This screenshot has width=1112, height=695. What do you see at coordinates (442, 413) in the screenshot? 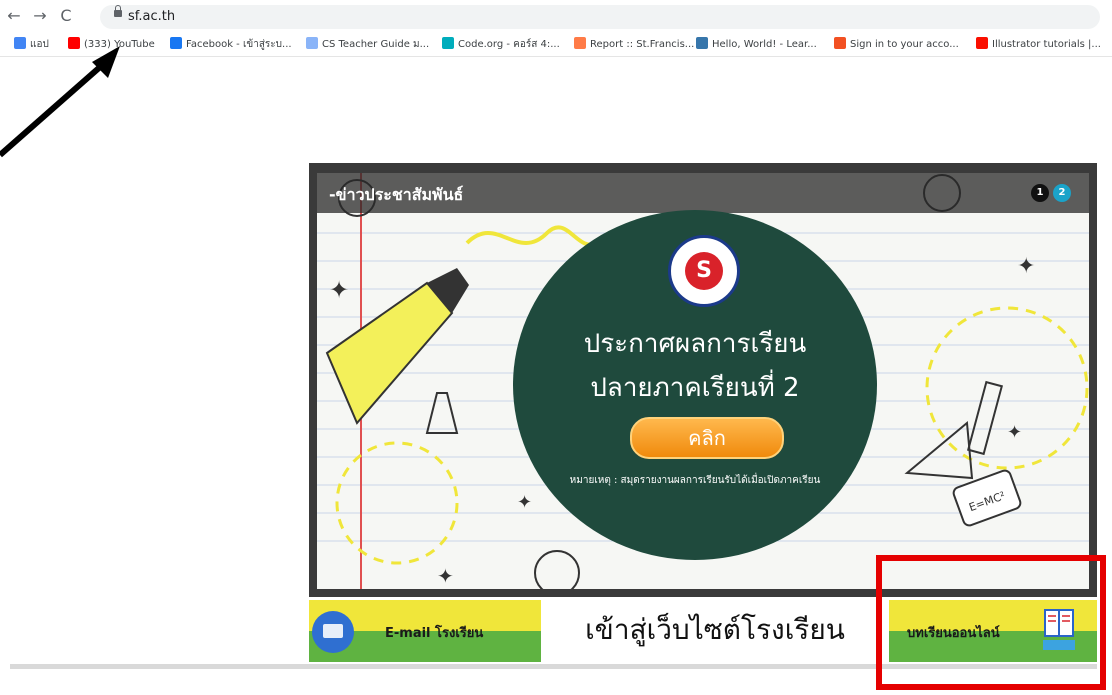
I see `flask-icon` at bounding box center [442, 413].